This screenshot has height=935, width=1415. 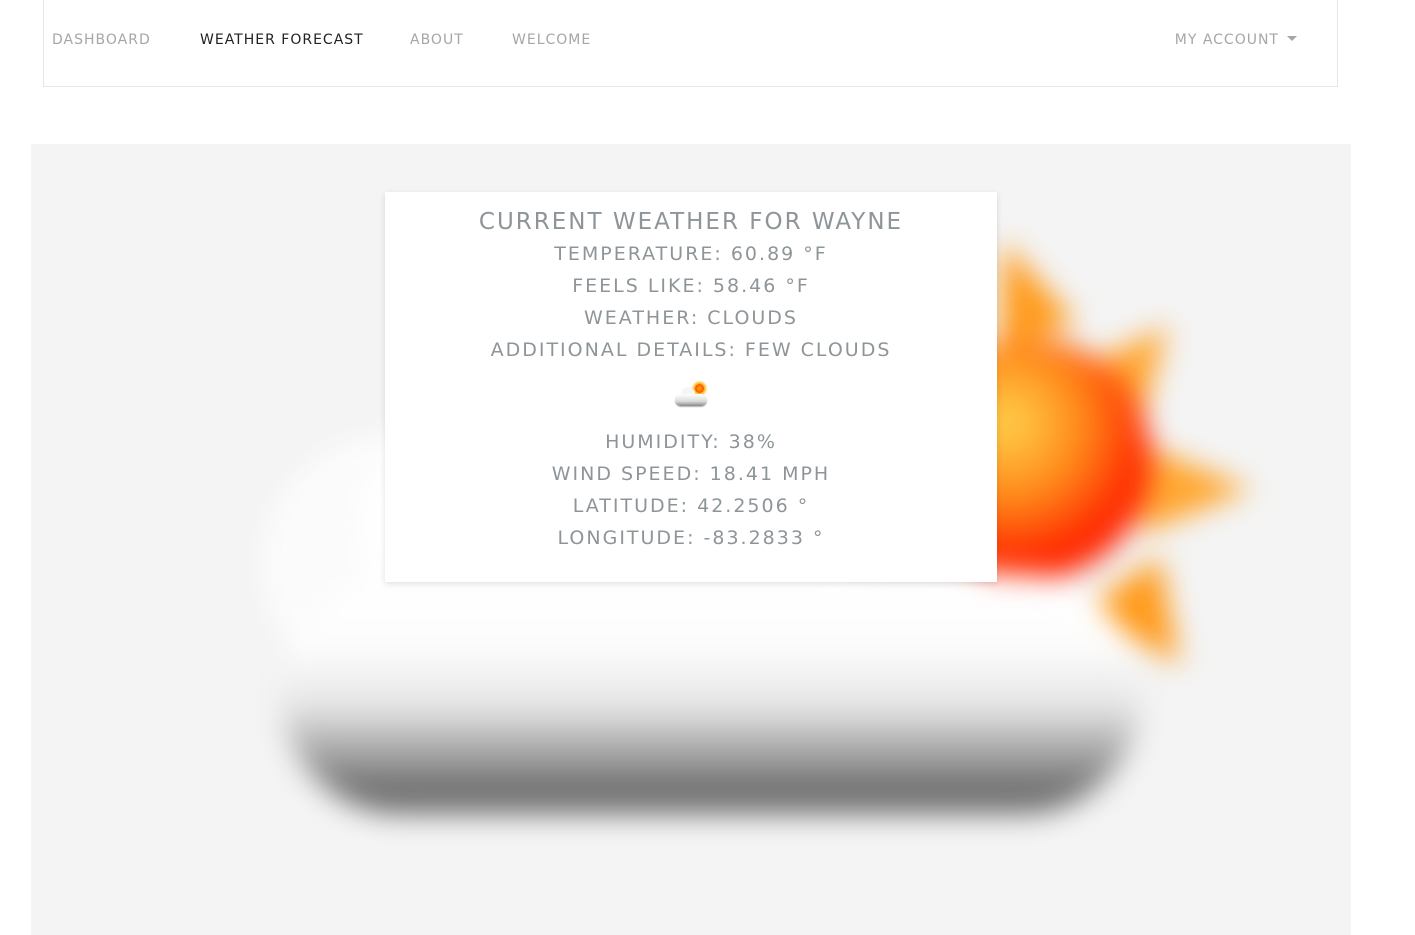 I want to click on feels-like-text: FEELS LIKE: 58.46 °F, so click(x=691, y=286).